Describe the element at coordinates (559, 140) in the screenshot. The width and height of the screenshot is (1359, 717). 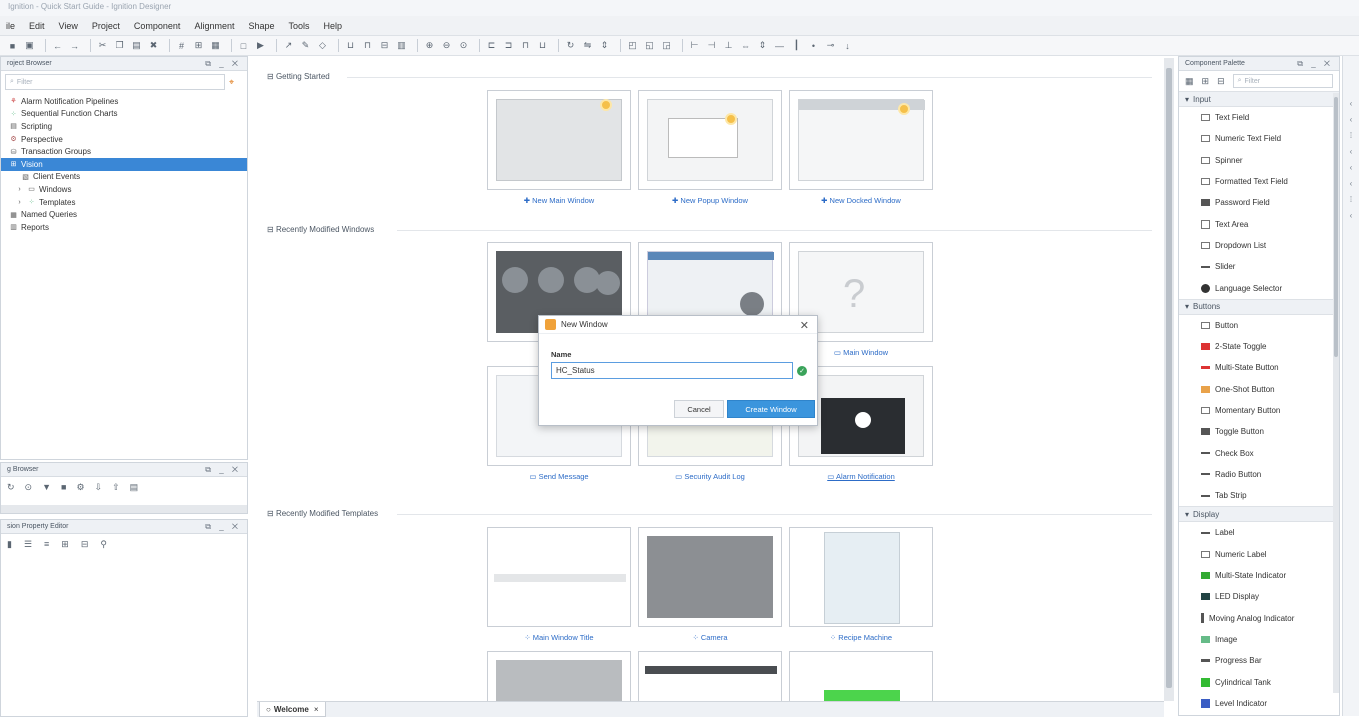
I see `new-main-window-card` at that location.